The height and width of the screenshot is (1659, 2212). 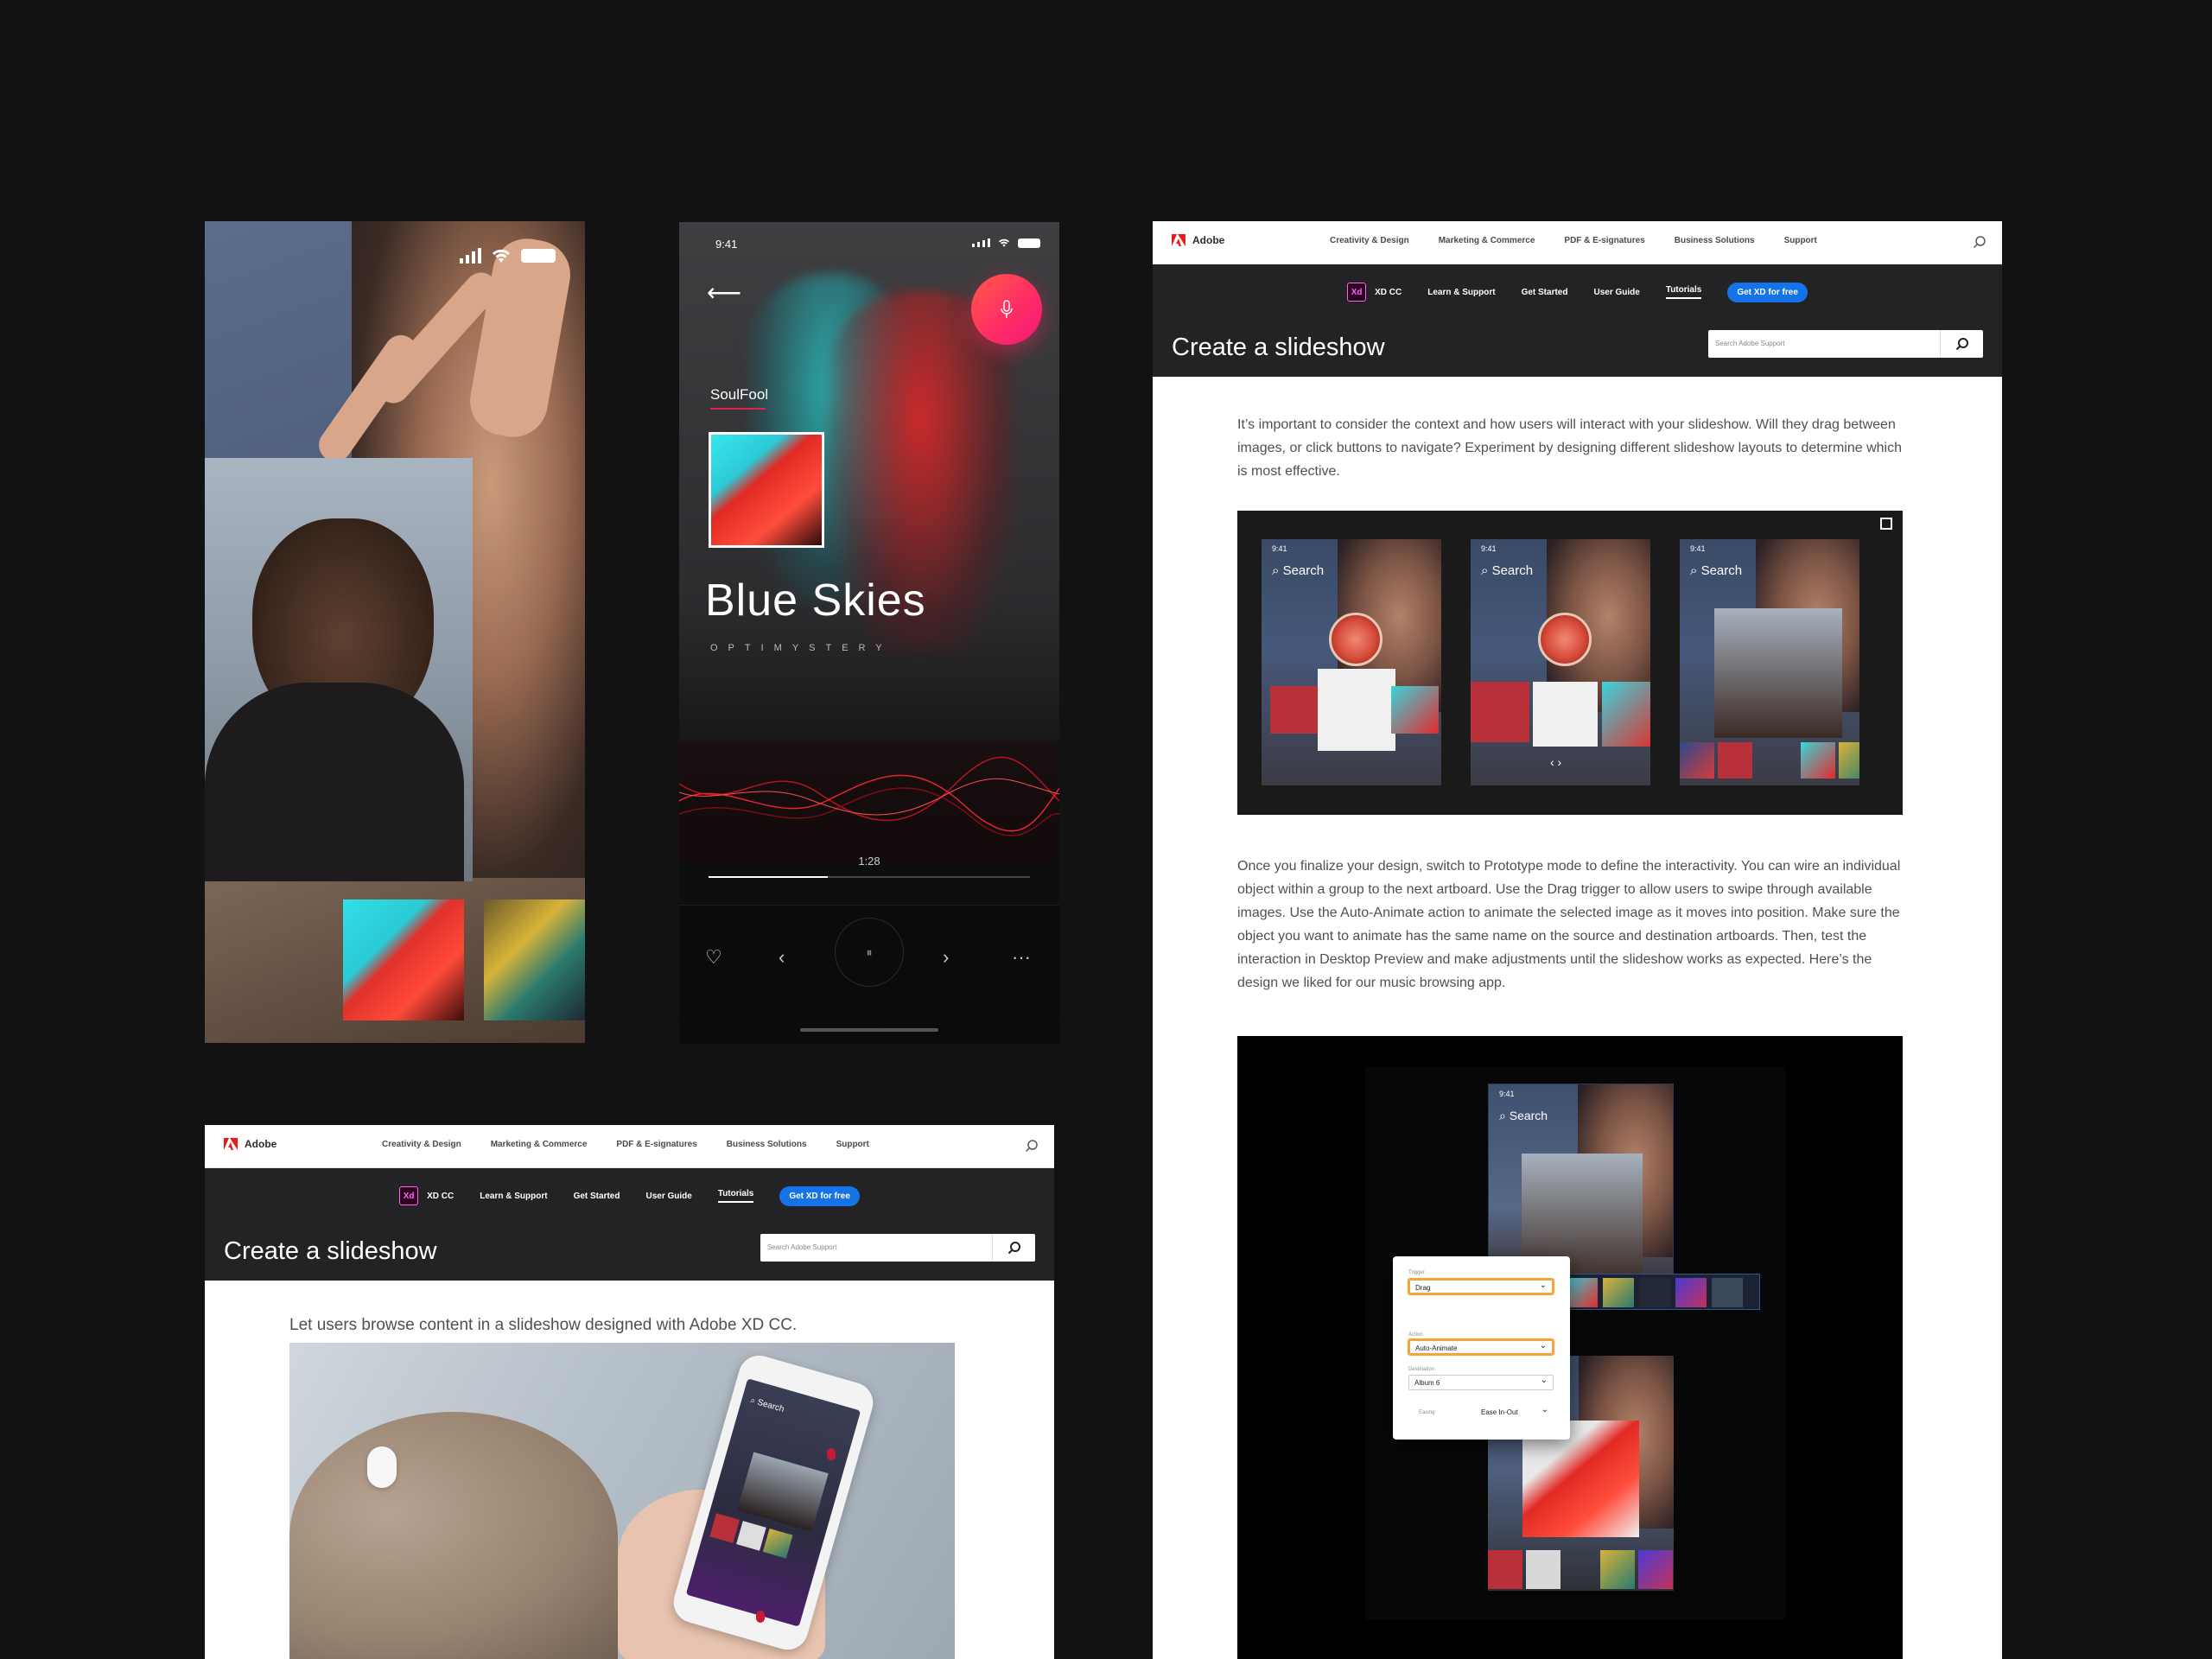 What do you see at coordinates (1555, 762) in the screenshot?
I see `arrow-nav-icons: ‹ ›` at bounding box center [1555, 762].